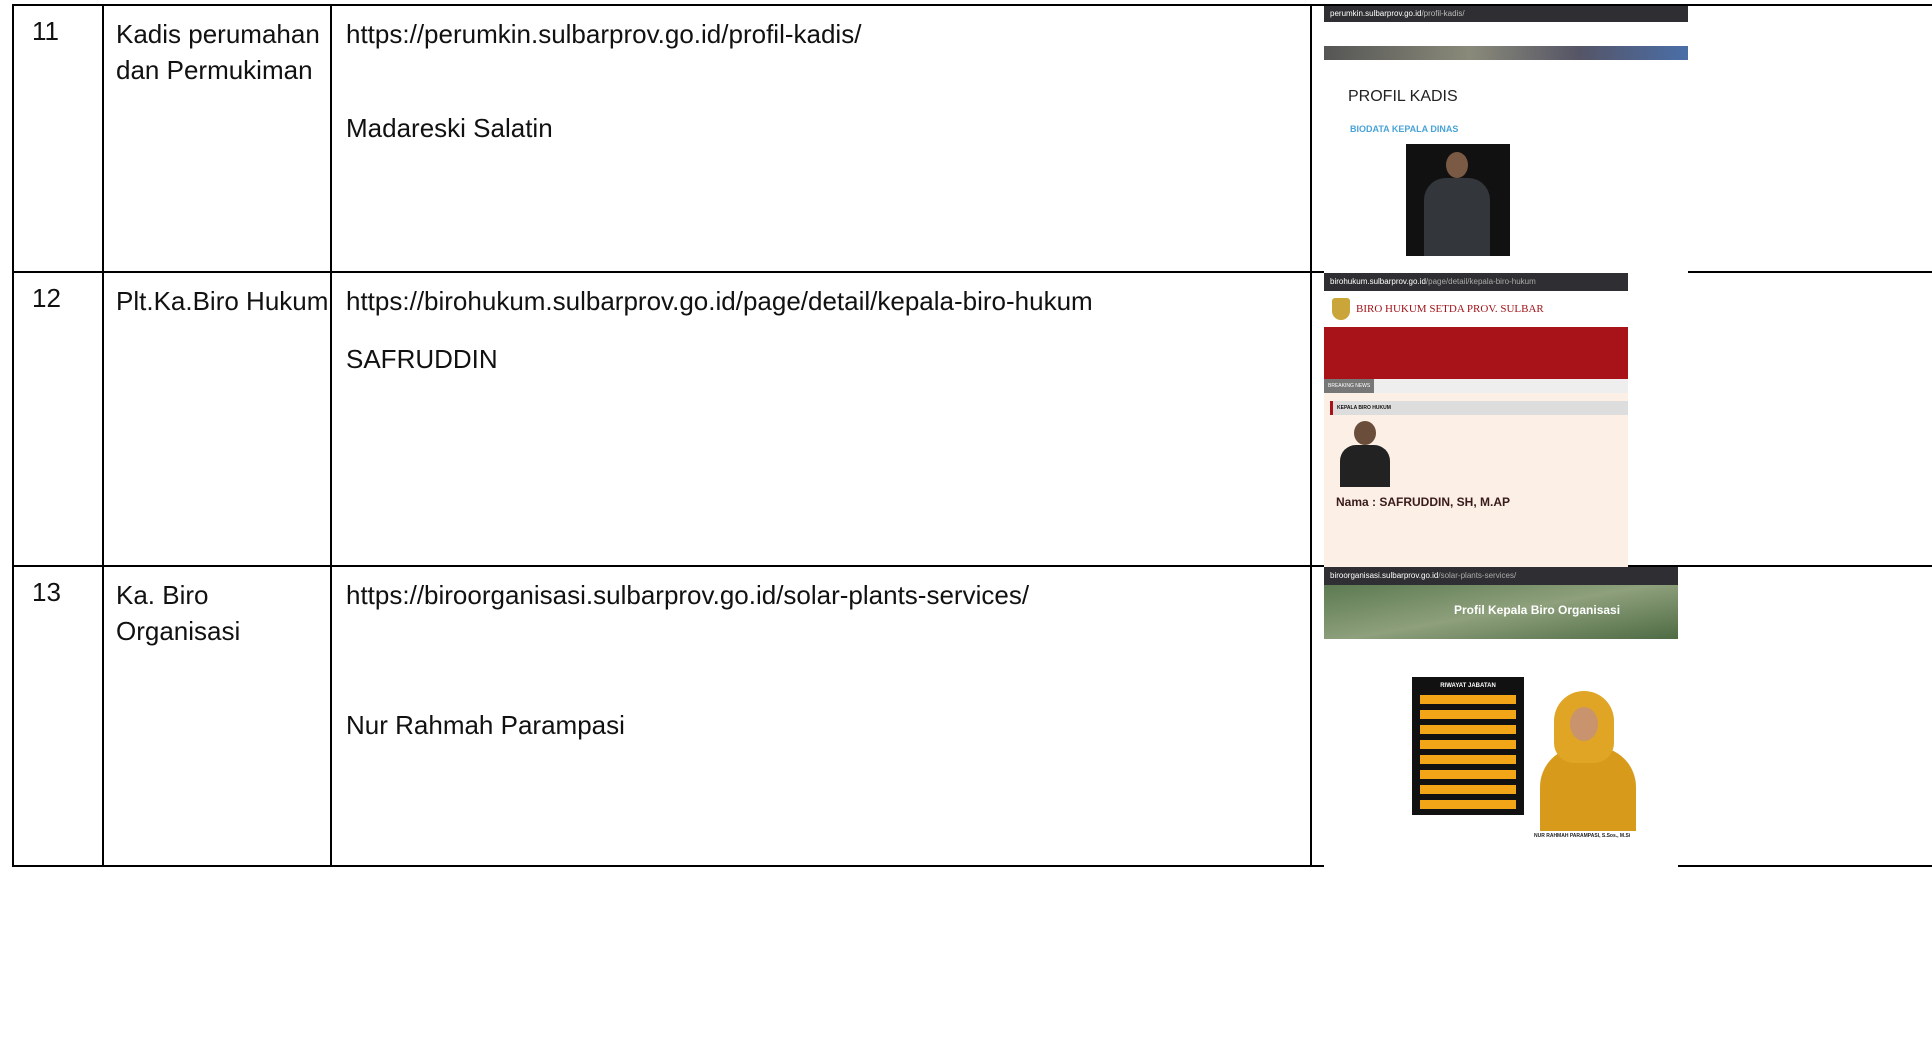 Image resolution: width=1932 pixels, height=1048 pixels. What do you see at coordinates (1476, 353) in the screenshot?
I see `site-menu` at bounding box center [1476, 353].